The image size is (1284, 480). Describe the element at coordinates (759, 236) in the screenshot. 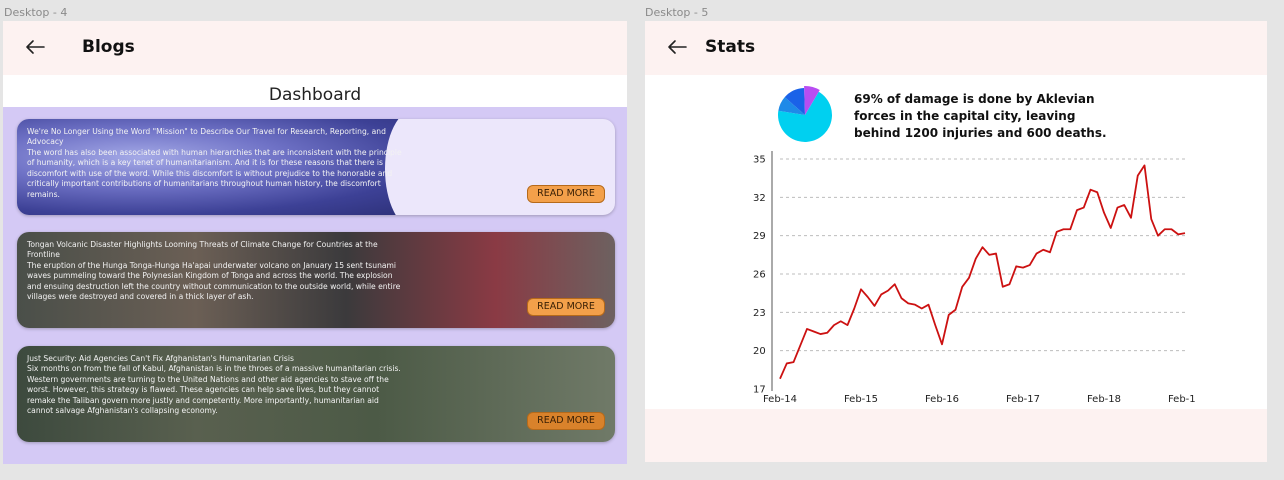

I see `y-tick-label: 29` at that location.